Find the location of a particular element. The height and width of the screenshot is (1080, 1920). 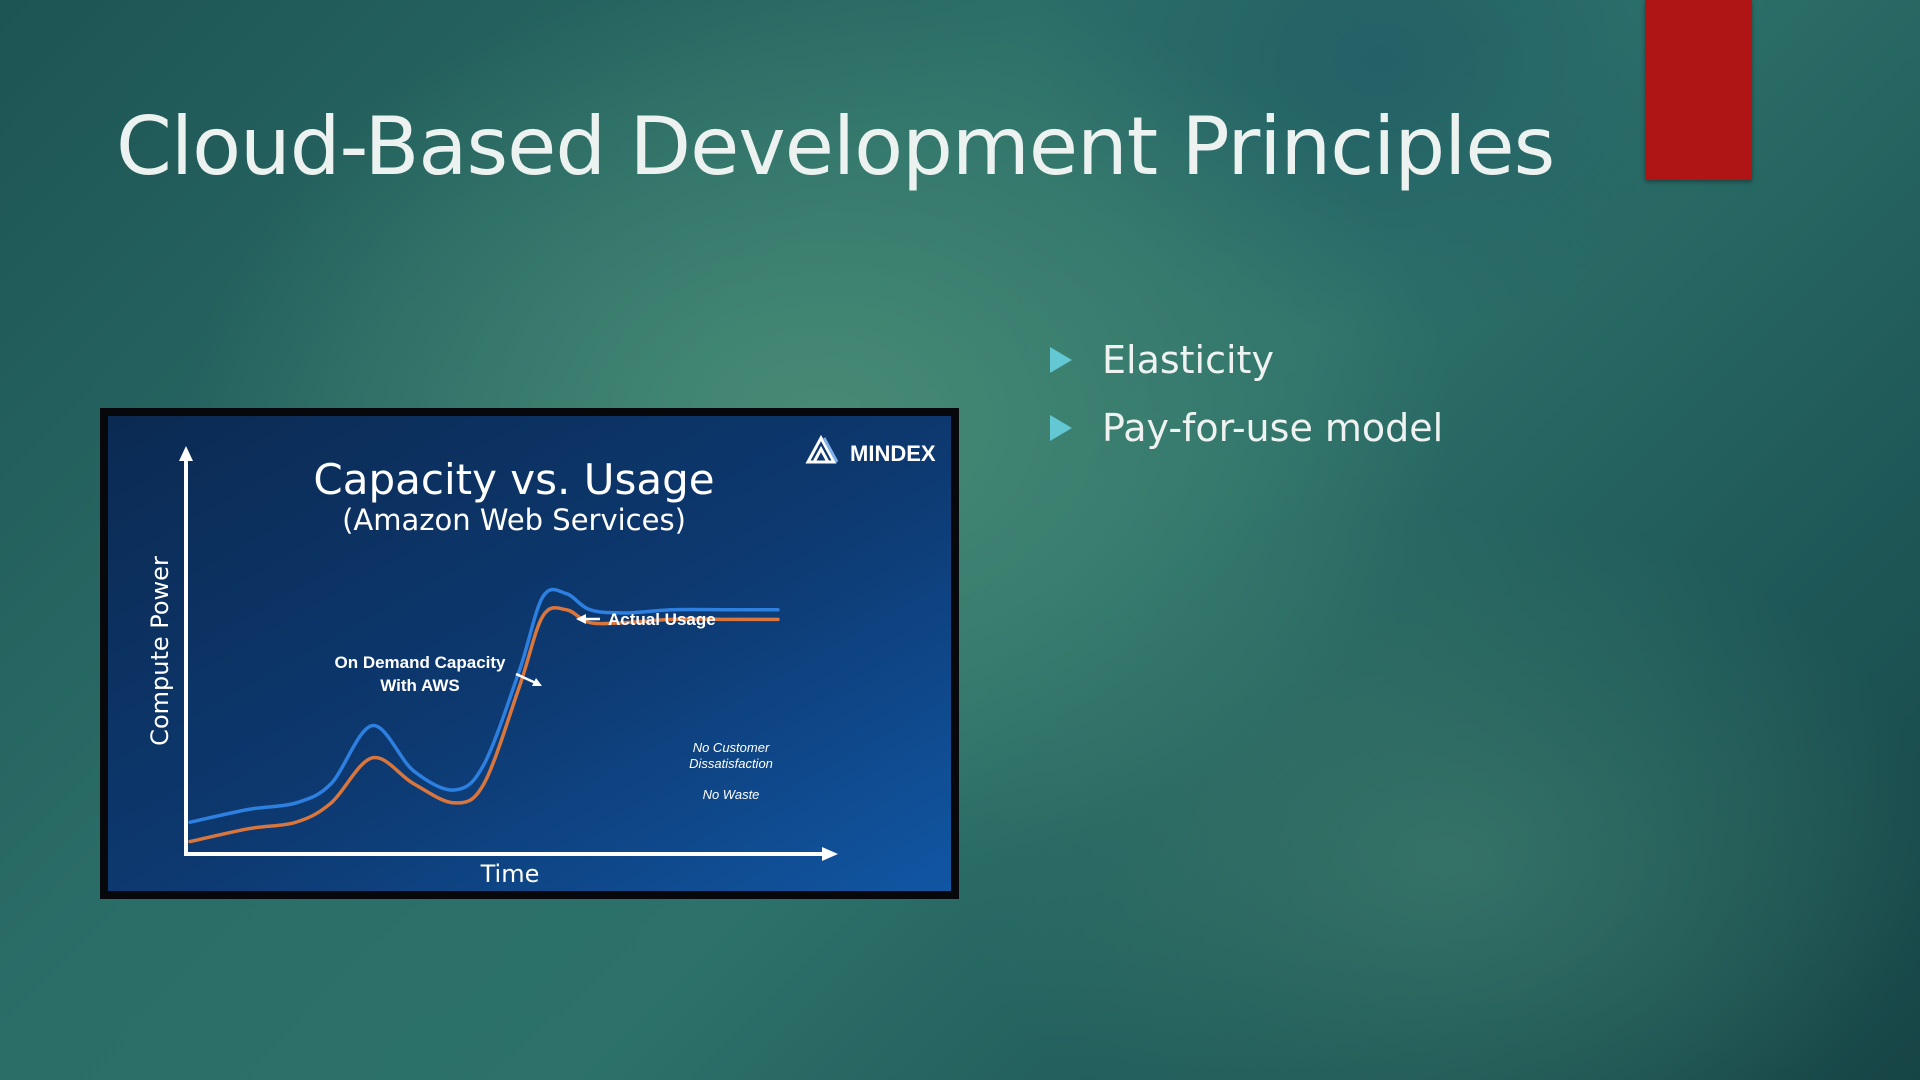

bullet-list: Elasticity Pay-for-use model is located at coordinates (1246, 394).